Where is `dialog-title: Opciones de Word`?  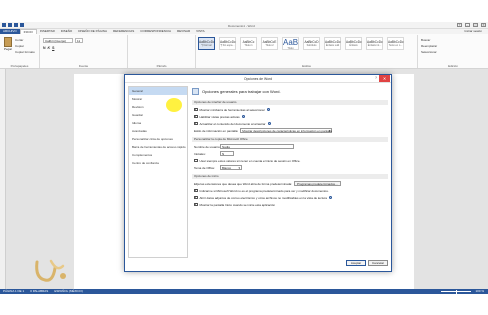
dialog-title: Opciones de Word is located at coordinates (258, 79).